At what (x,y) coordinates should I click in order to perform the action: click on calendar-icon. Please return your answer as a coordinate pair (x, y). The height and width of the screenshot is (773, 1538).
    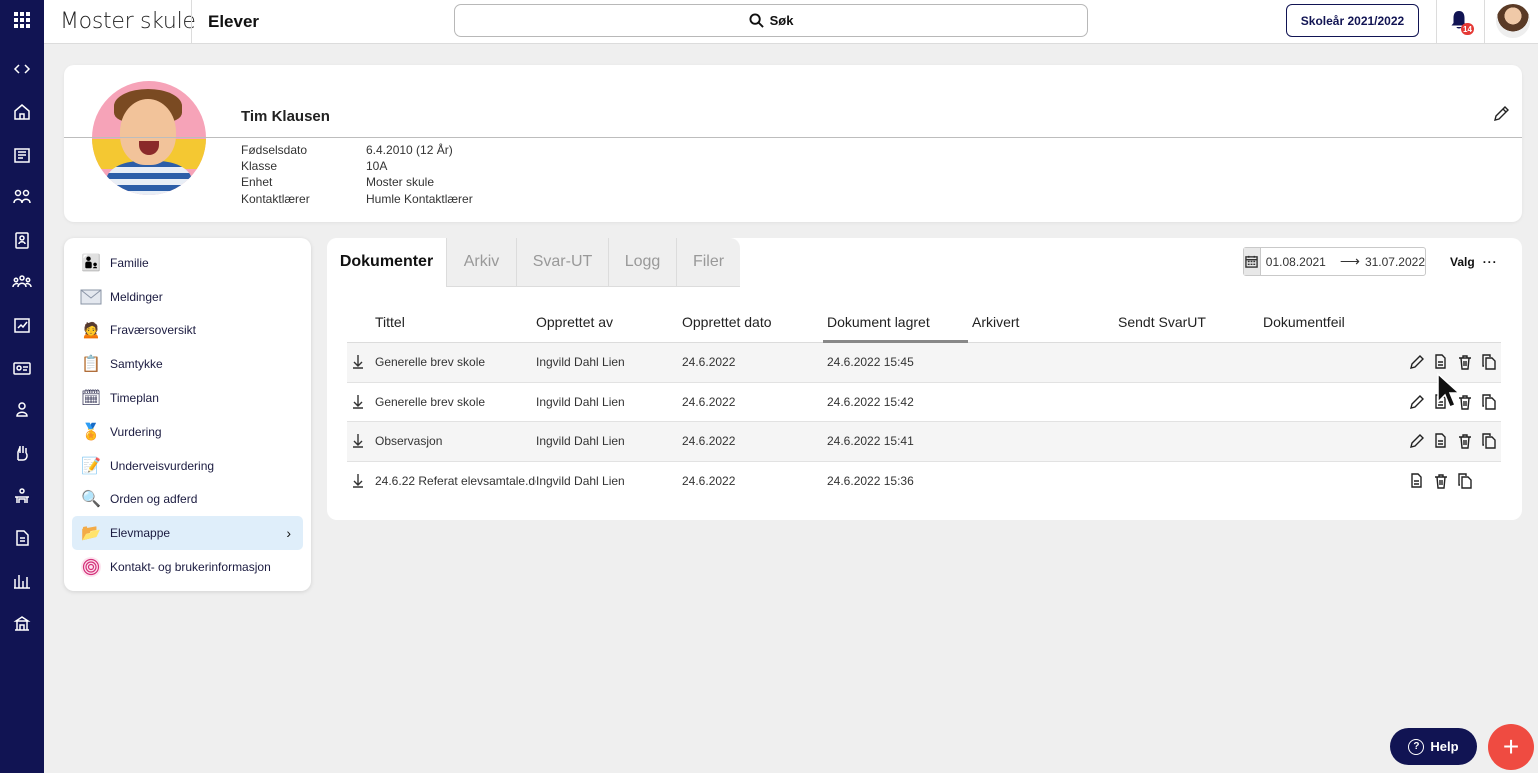
    Looking at the image, I should click on (1252, 261).